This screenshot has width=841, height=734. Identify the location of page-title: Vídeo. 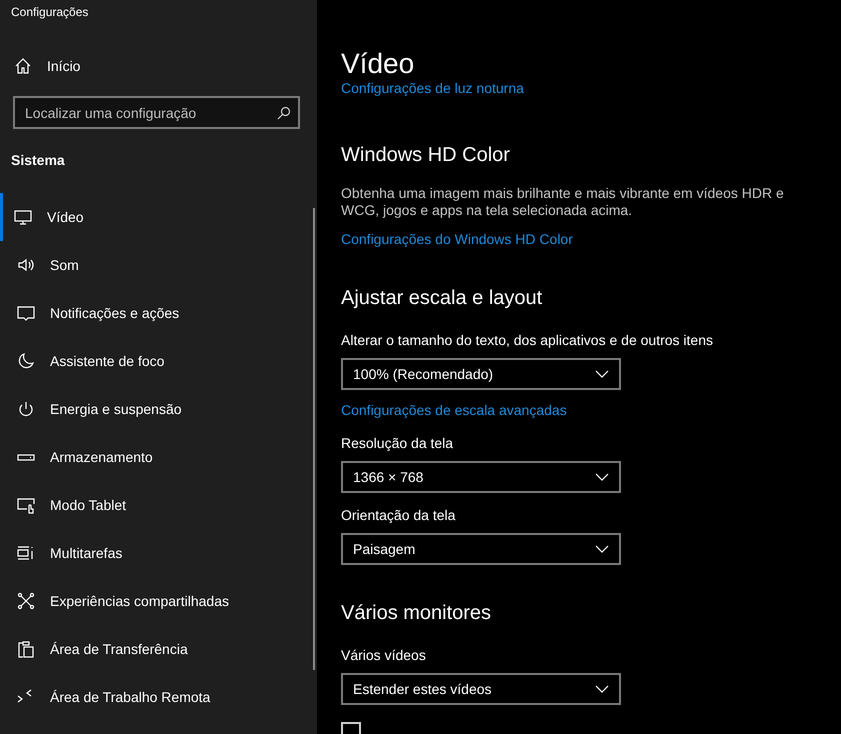
(378, 64).